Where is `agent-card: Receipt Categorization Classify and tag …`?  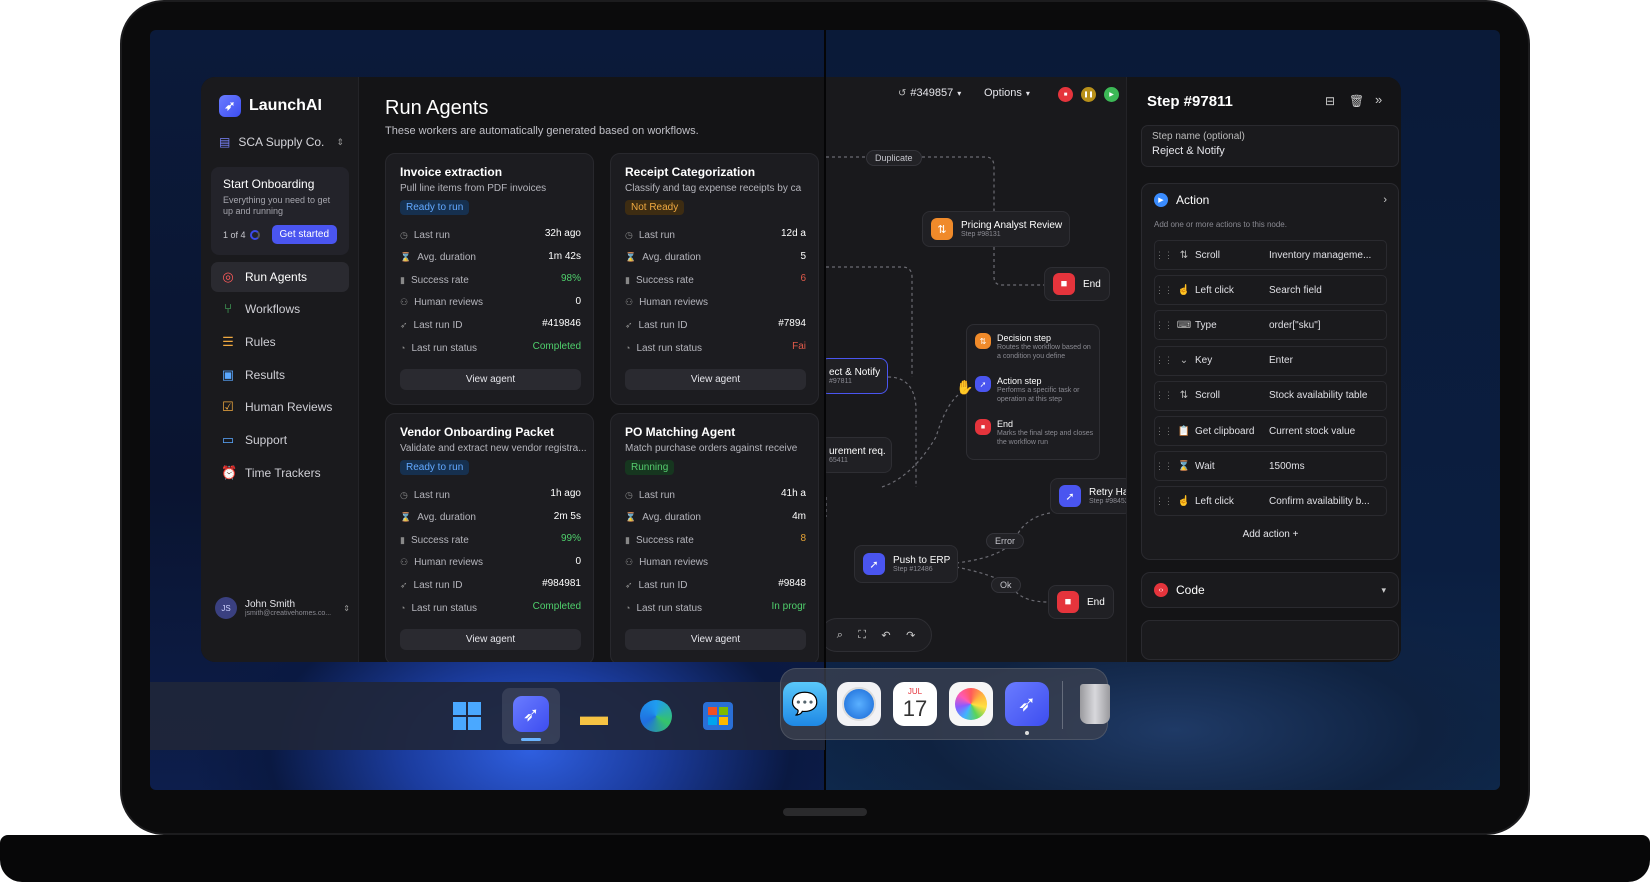 agent-card: Receipt Categorization Classify and tag … is located at coordinates (714, 279).